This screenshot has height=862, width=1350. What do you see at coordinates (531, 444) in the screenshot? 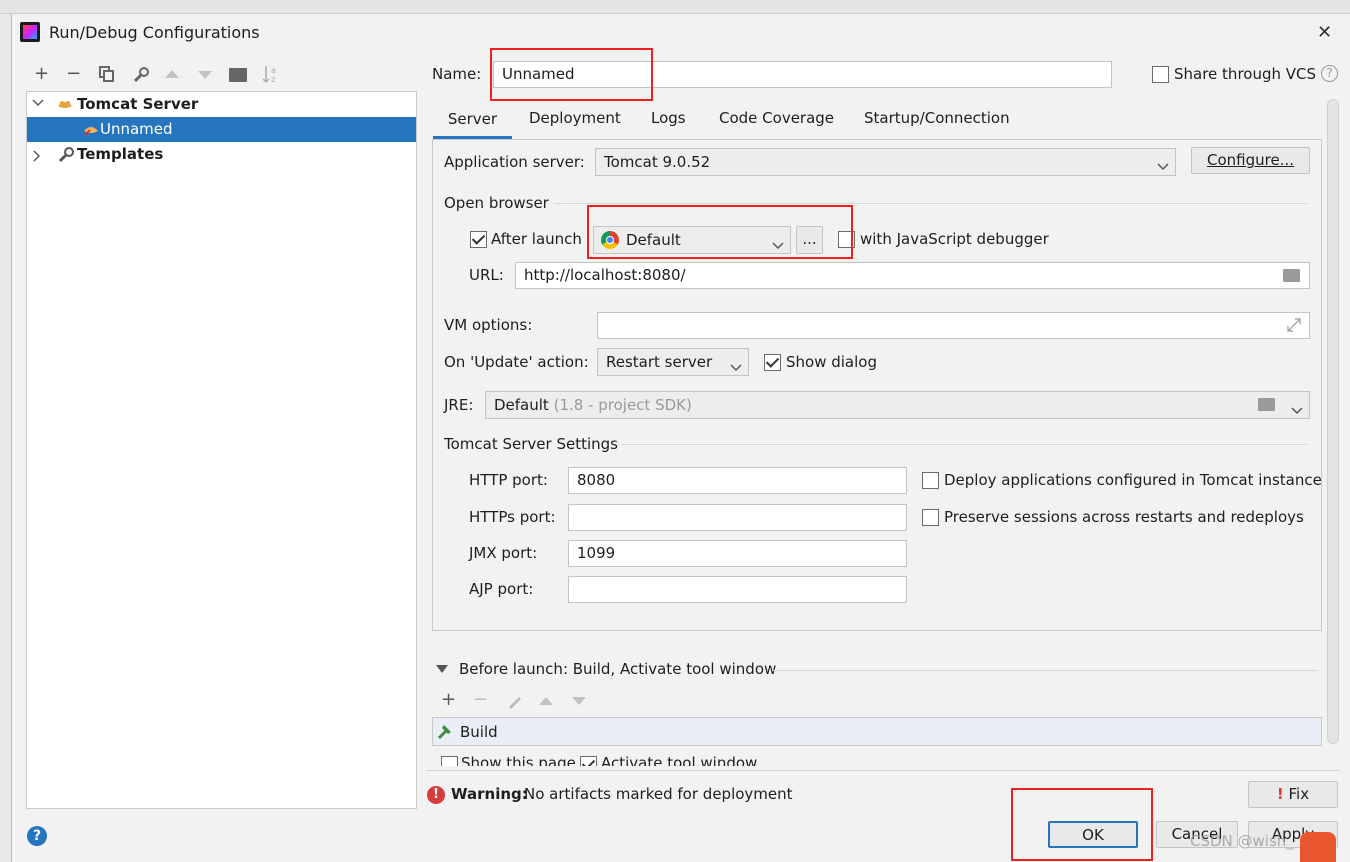
I see `tomcat-settings-label: Tomcat Server Settings` at bounding box center [531, 444].